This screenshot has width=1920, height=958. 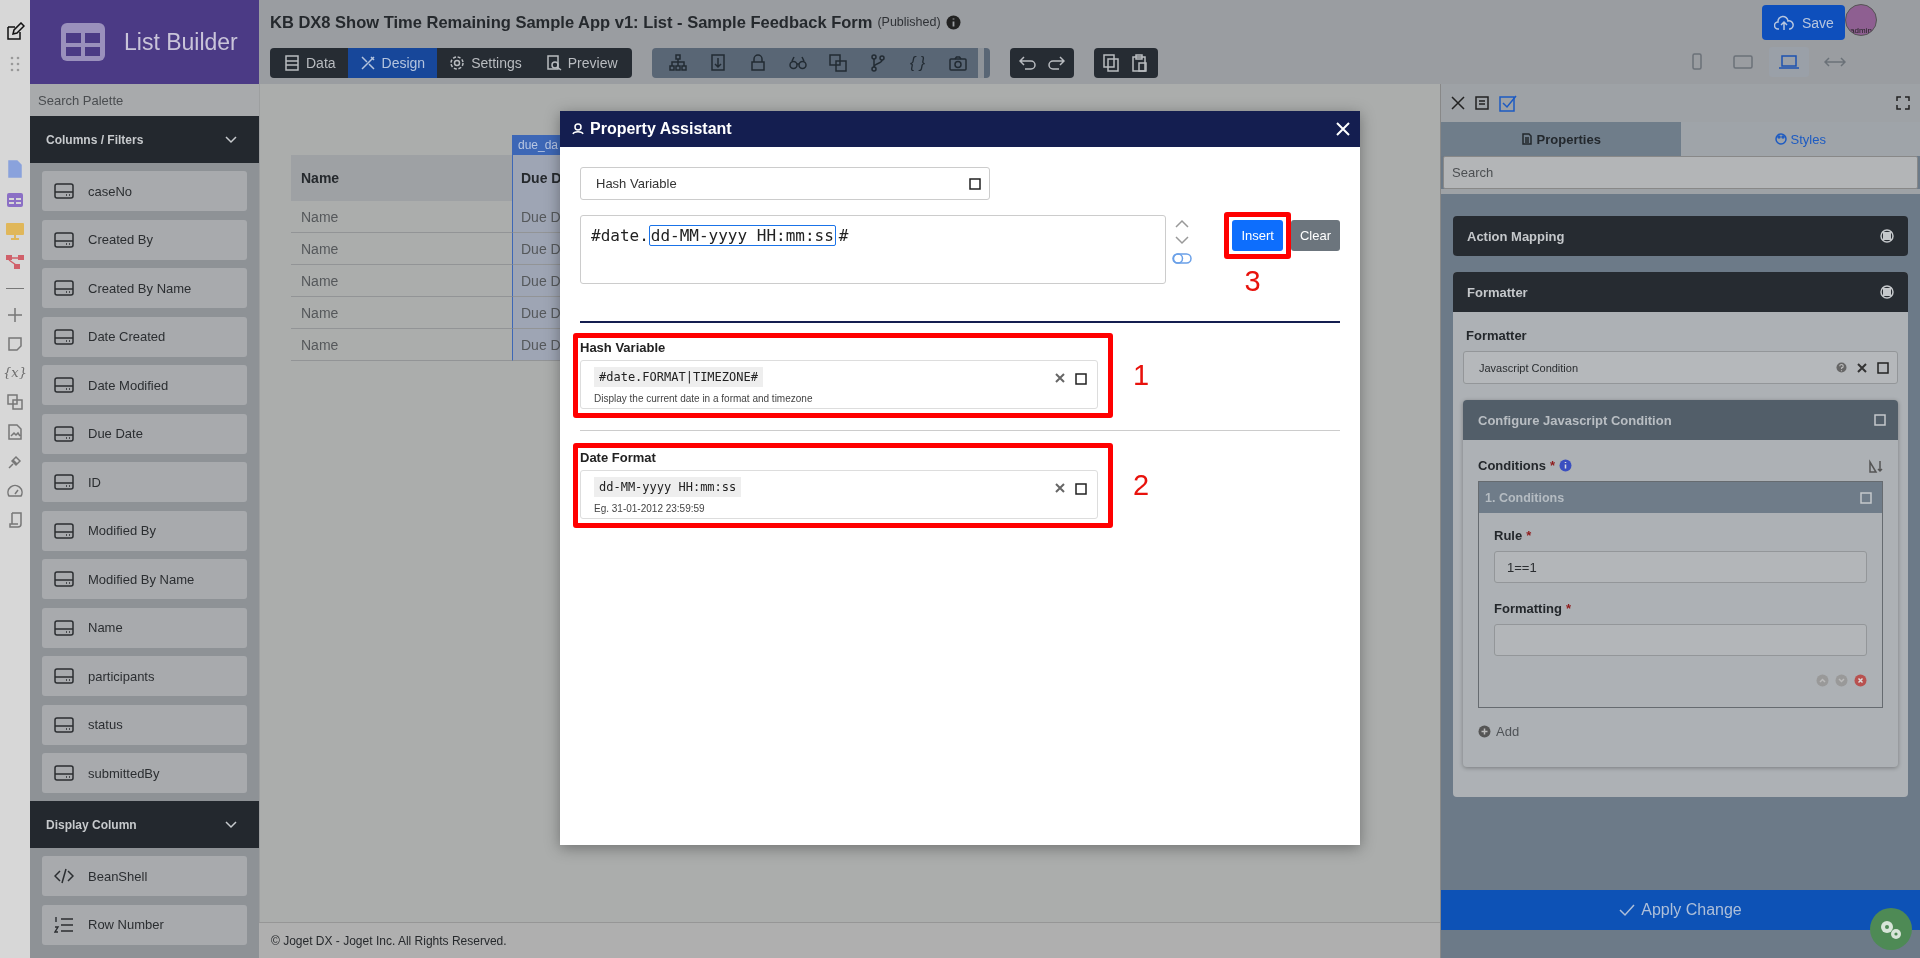 I want to click on panel-header: Formatter, so click(x=1680, y=292).